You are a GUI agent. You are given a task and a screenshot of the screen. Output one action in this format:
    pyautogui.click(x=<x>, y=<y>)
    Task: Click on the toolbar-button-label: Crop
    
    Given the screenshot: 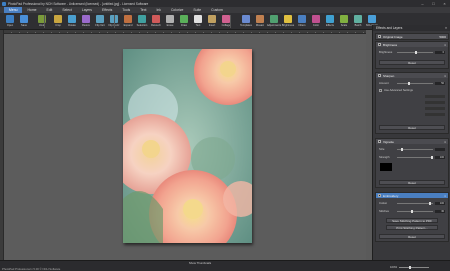 What is the action you would take?
    pyautogui.click(x=58, y=25)
    